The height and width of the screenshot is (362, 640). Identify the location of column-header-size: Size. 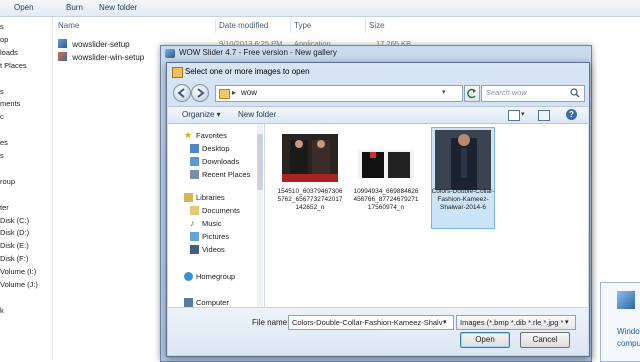
(377, 25).